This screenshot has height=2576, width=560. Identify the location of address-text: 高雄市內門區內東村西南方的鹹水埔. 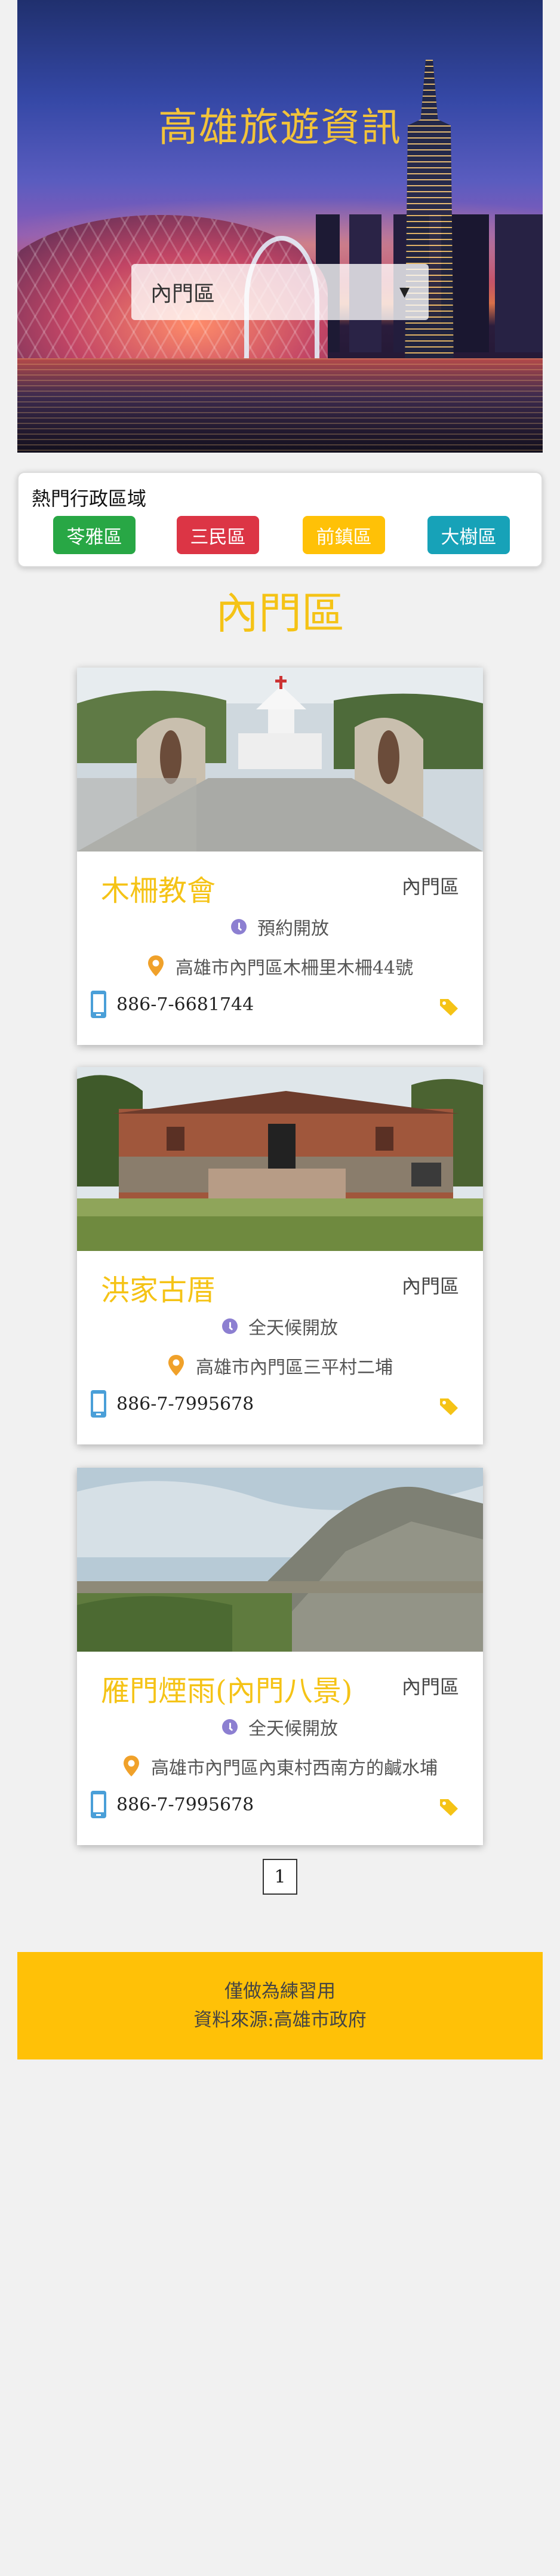
(294, 1769).